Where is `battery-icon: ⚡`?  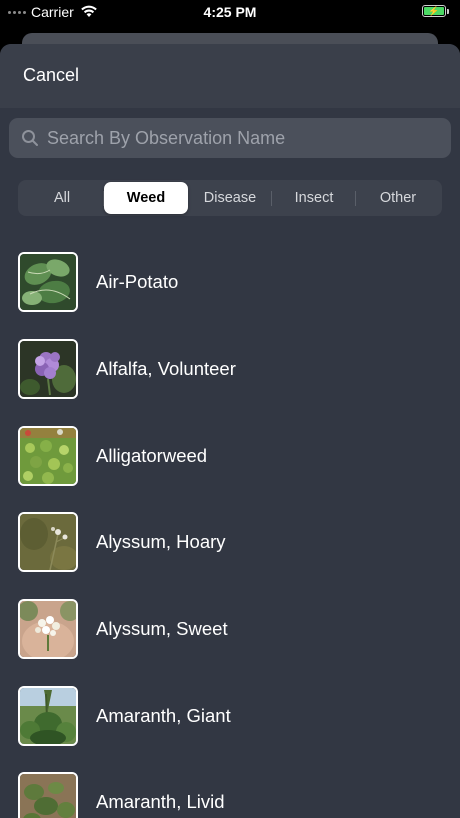
battery-icon: ⚡ is located at coordinates (434, 11).